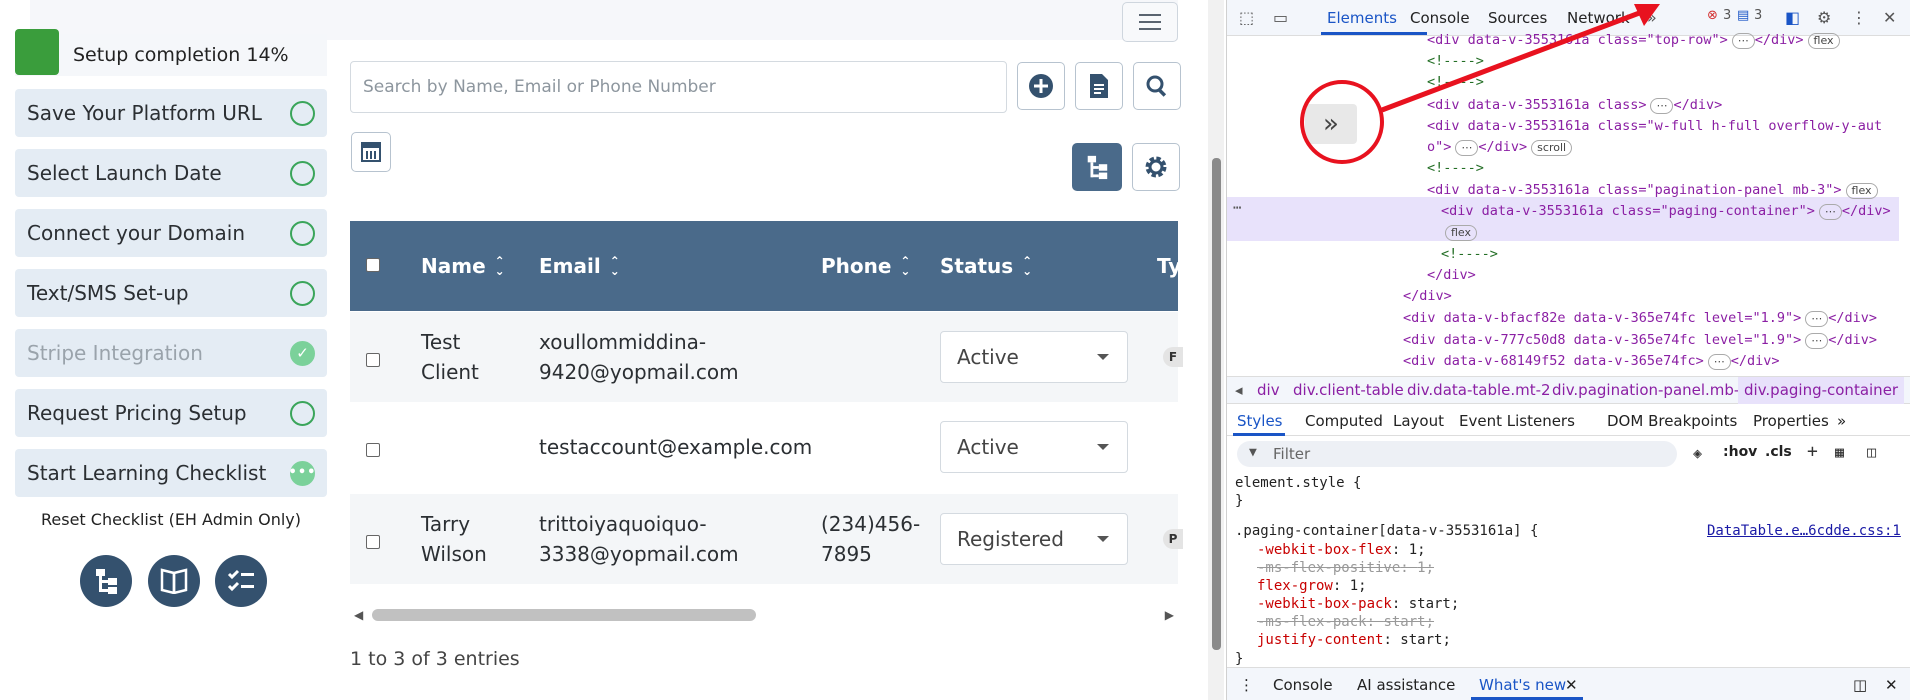 Image resolution: width=1910 pixels, height=700 pixels. I want to click on device-toggle-icon: ▭, so click(1280, 17).